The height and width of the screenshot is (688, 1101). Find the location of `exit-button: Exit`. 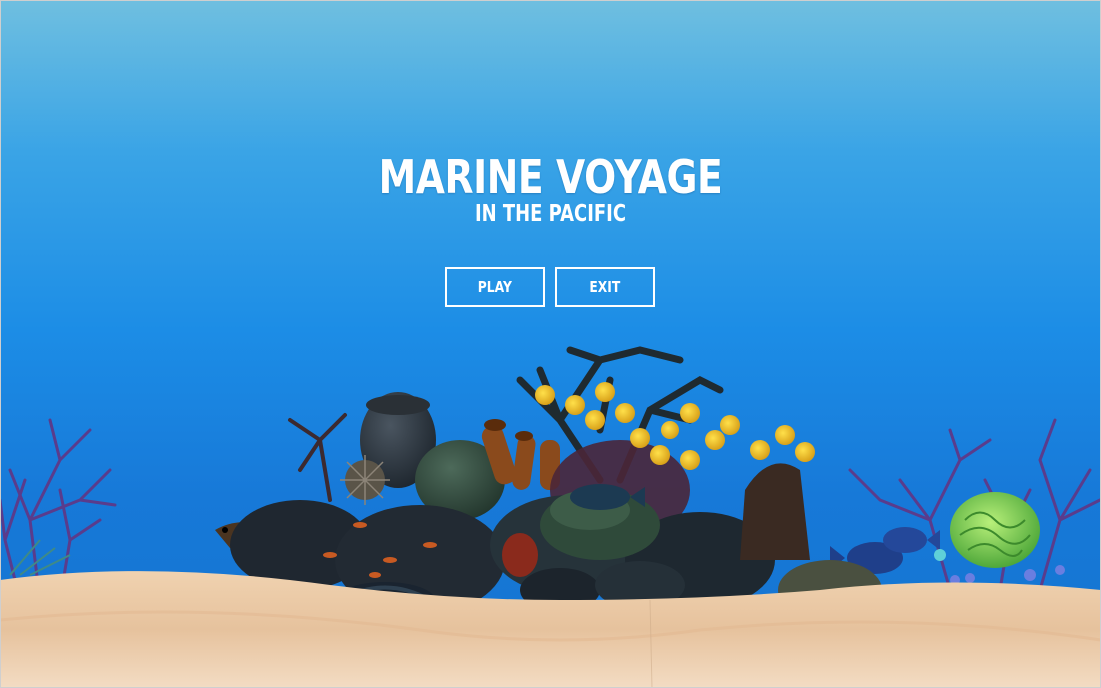

exit-button: Exit is located at coordinates (605, 287).